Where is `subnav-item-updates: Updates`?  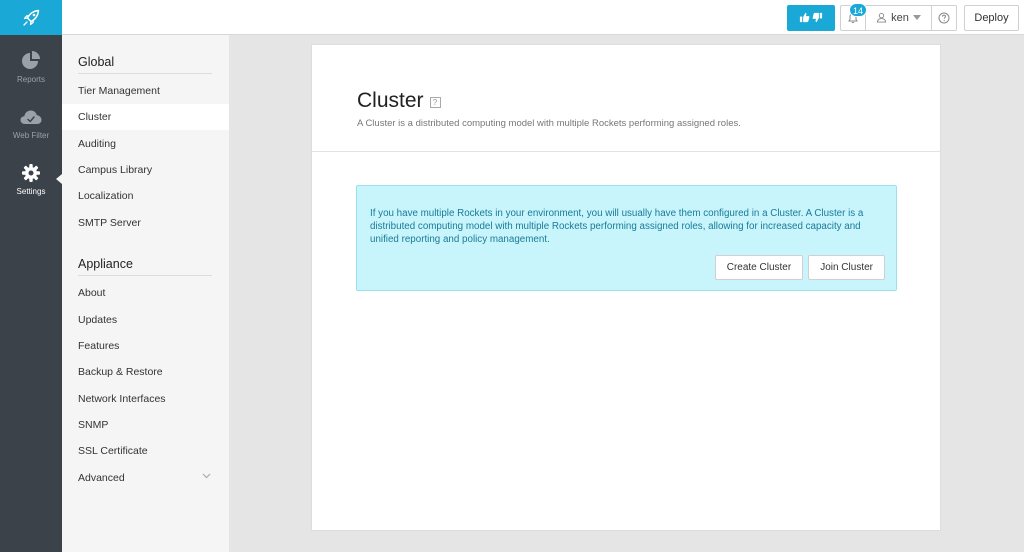 subnav-item-updates: Updates is located at coordinates (145, 320).